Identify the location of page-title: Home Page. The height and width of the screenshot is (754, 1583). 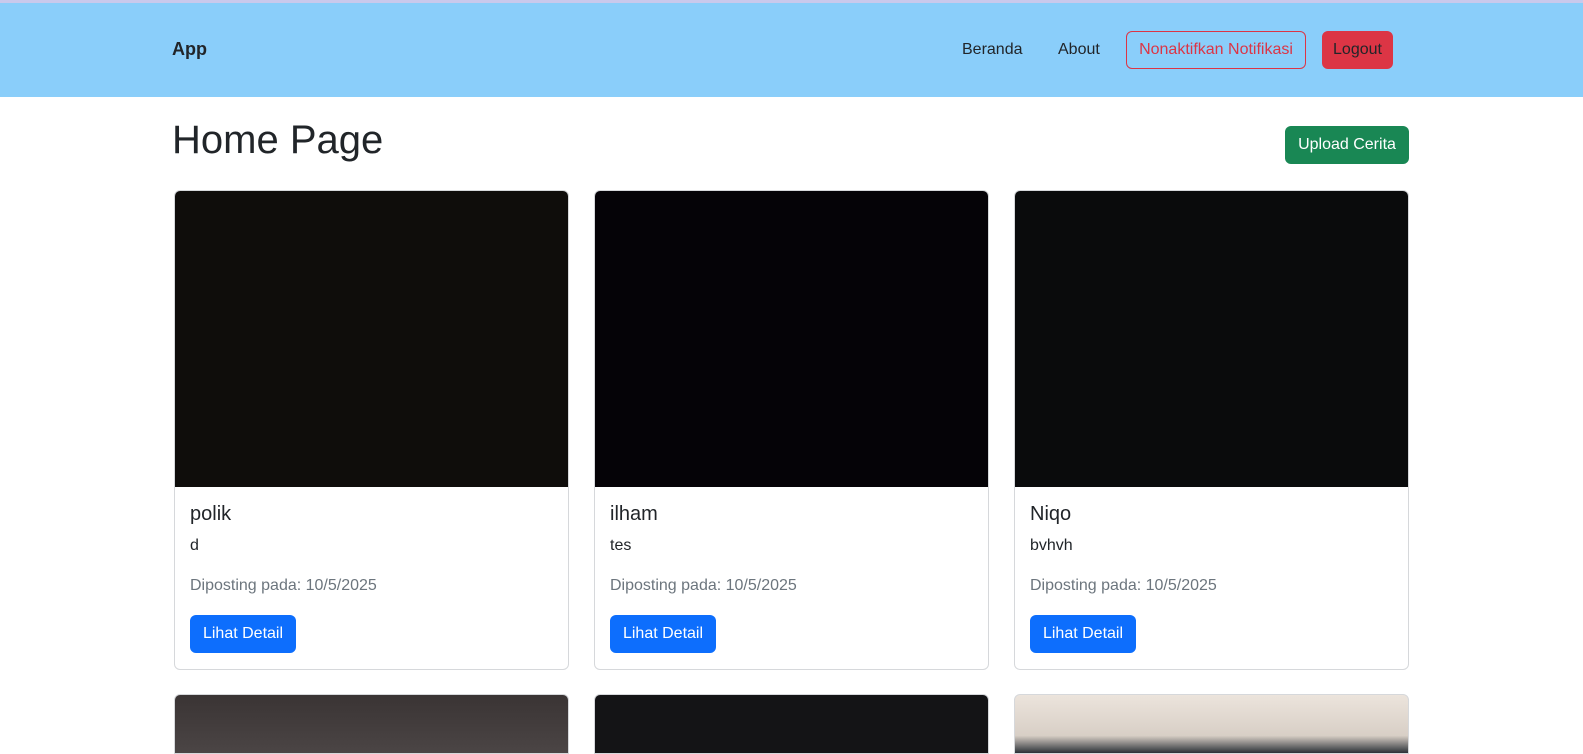
(278, 140).